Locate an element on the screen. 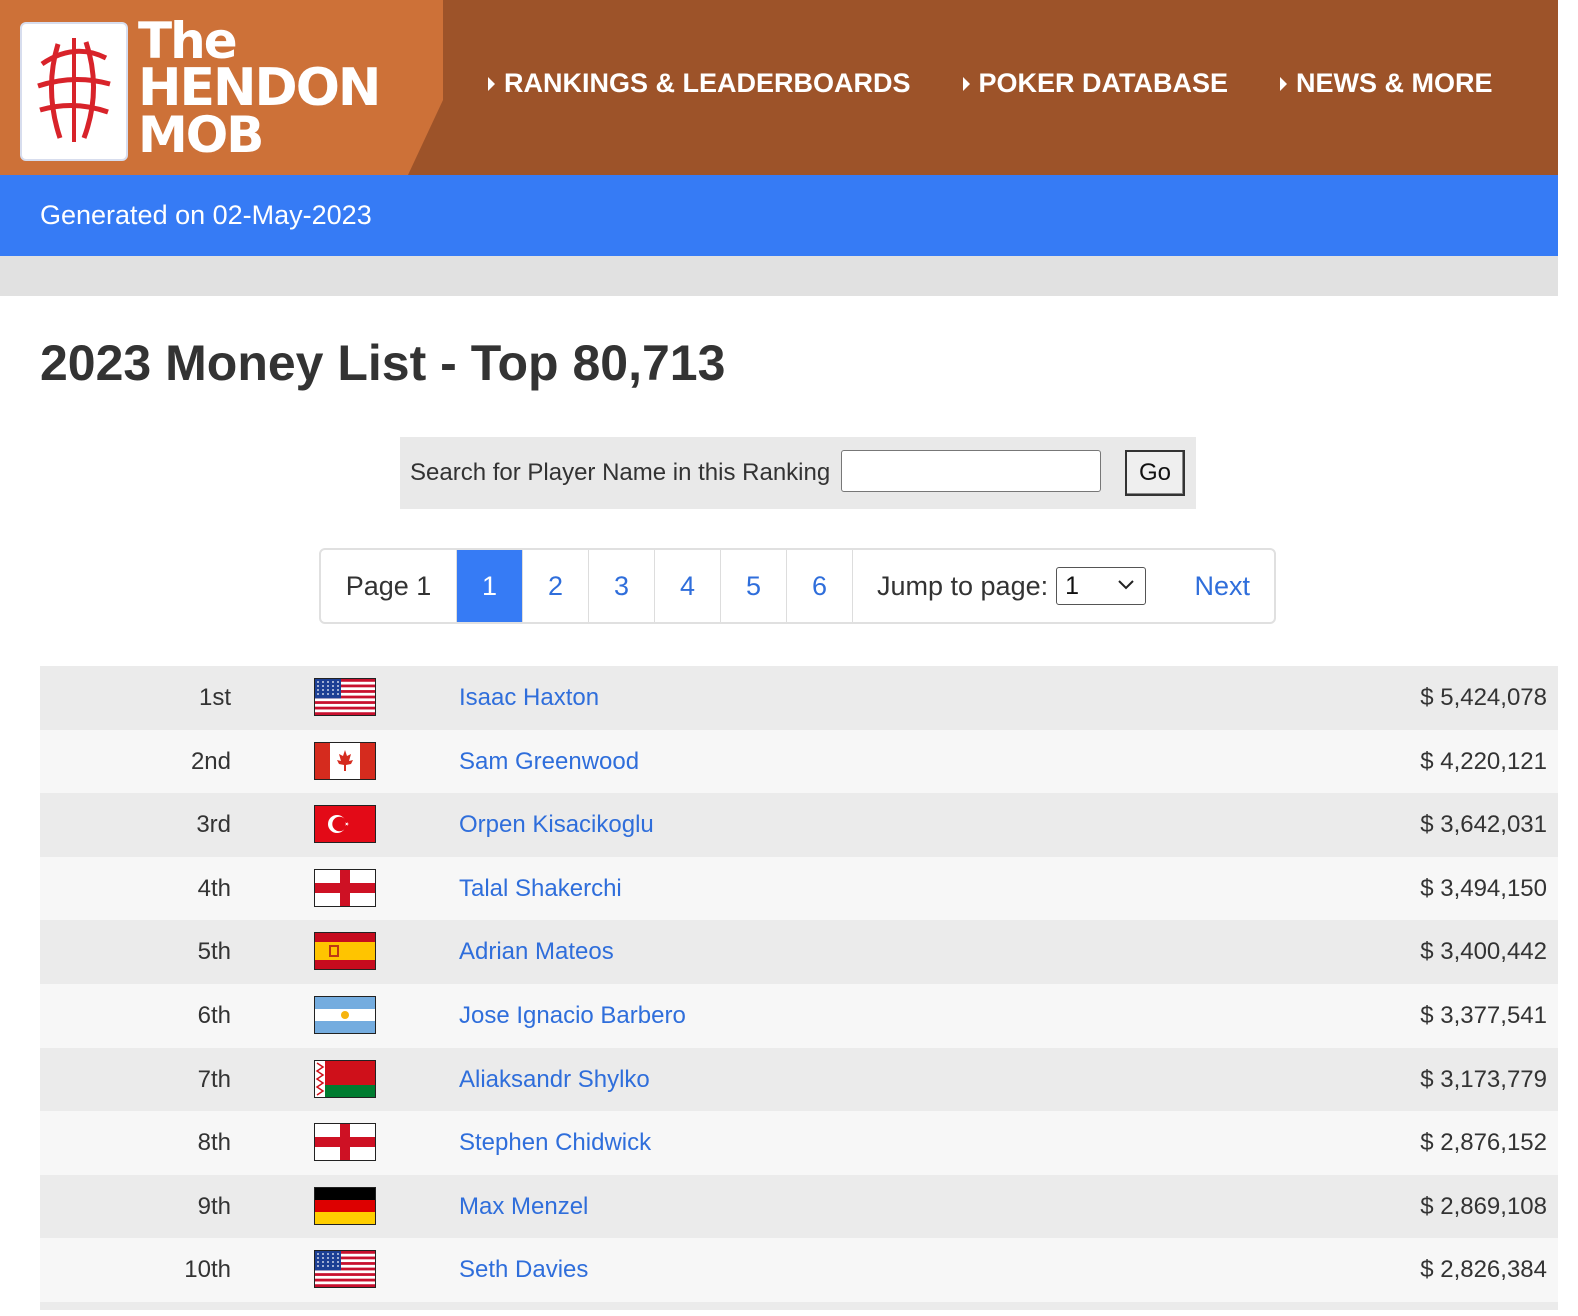  table-row: 2nd Sam Greenwood $ 4,220,121 is located at coordinates (799, 761).